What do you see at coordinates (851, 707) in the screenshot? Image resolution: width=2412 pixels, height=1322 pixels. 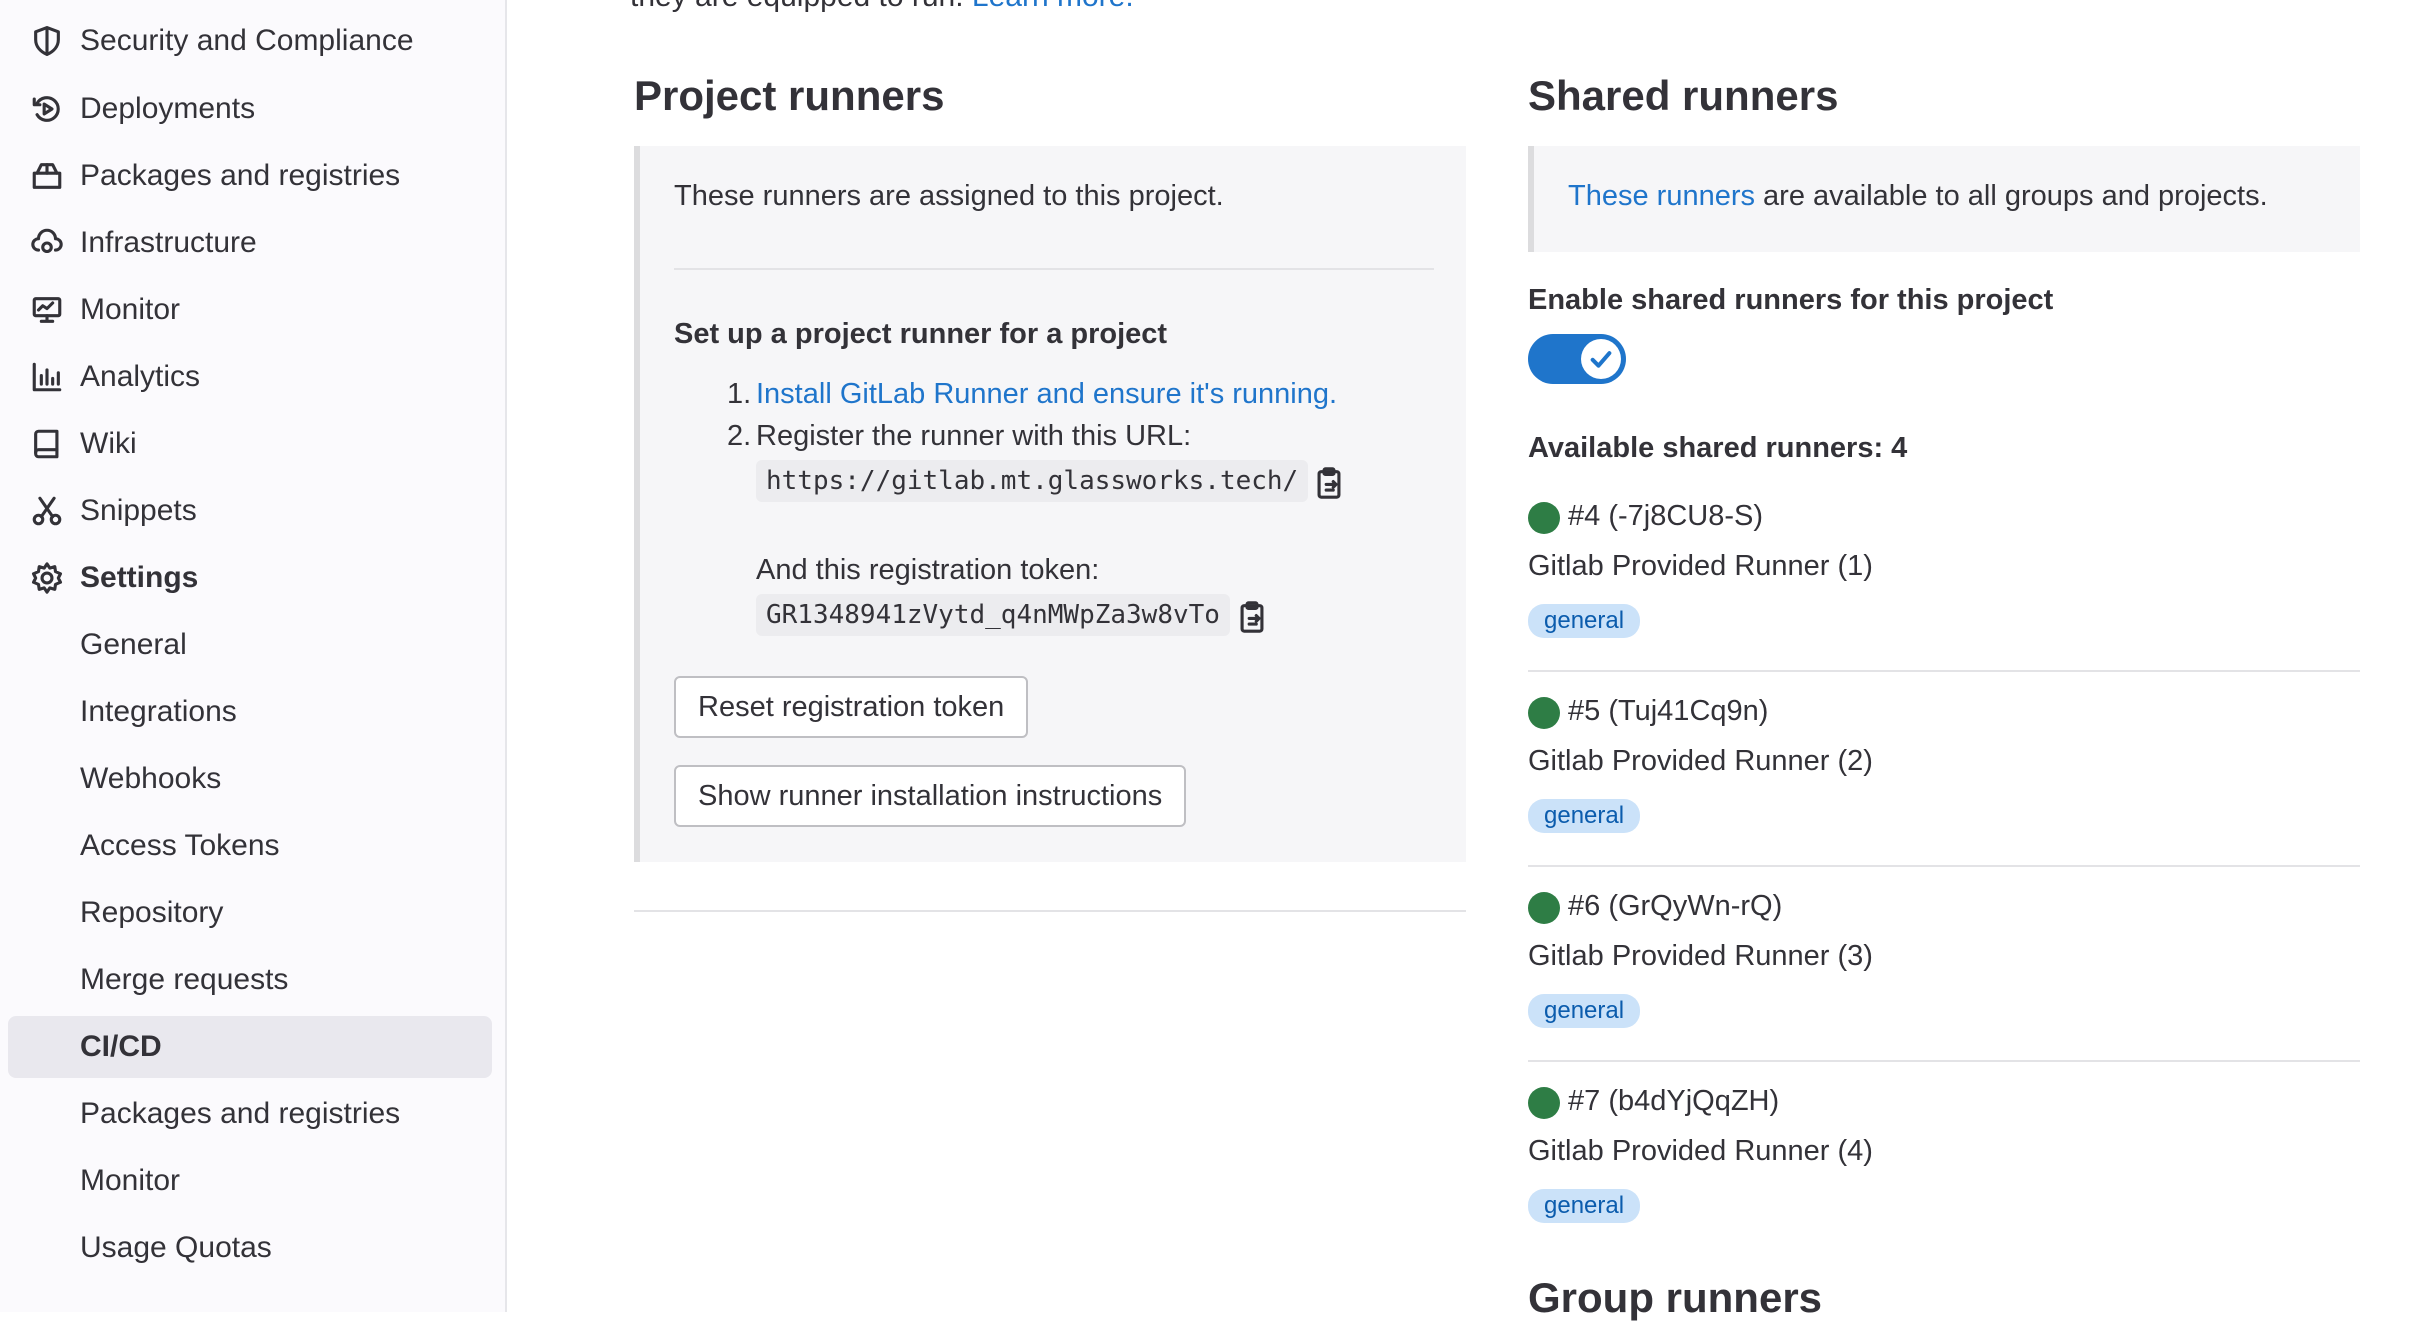 I see `reset-token-button: Reset registration token` at bounding box center [851, 707].